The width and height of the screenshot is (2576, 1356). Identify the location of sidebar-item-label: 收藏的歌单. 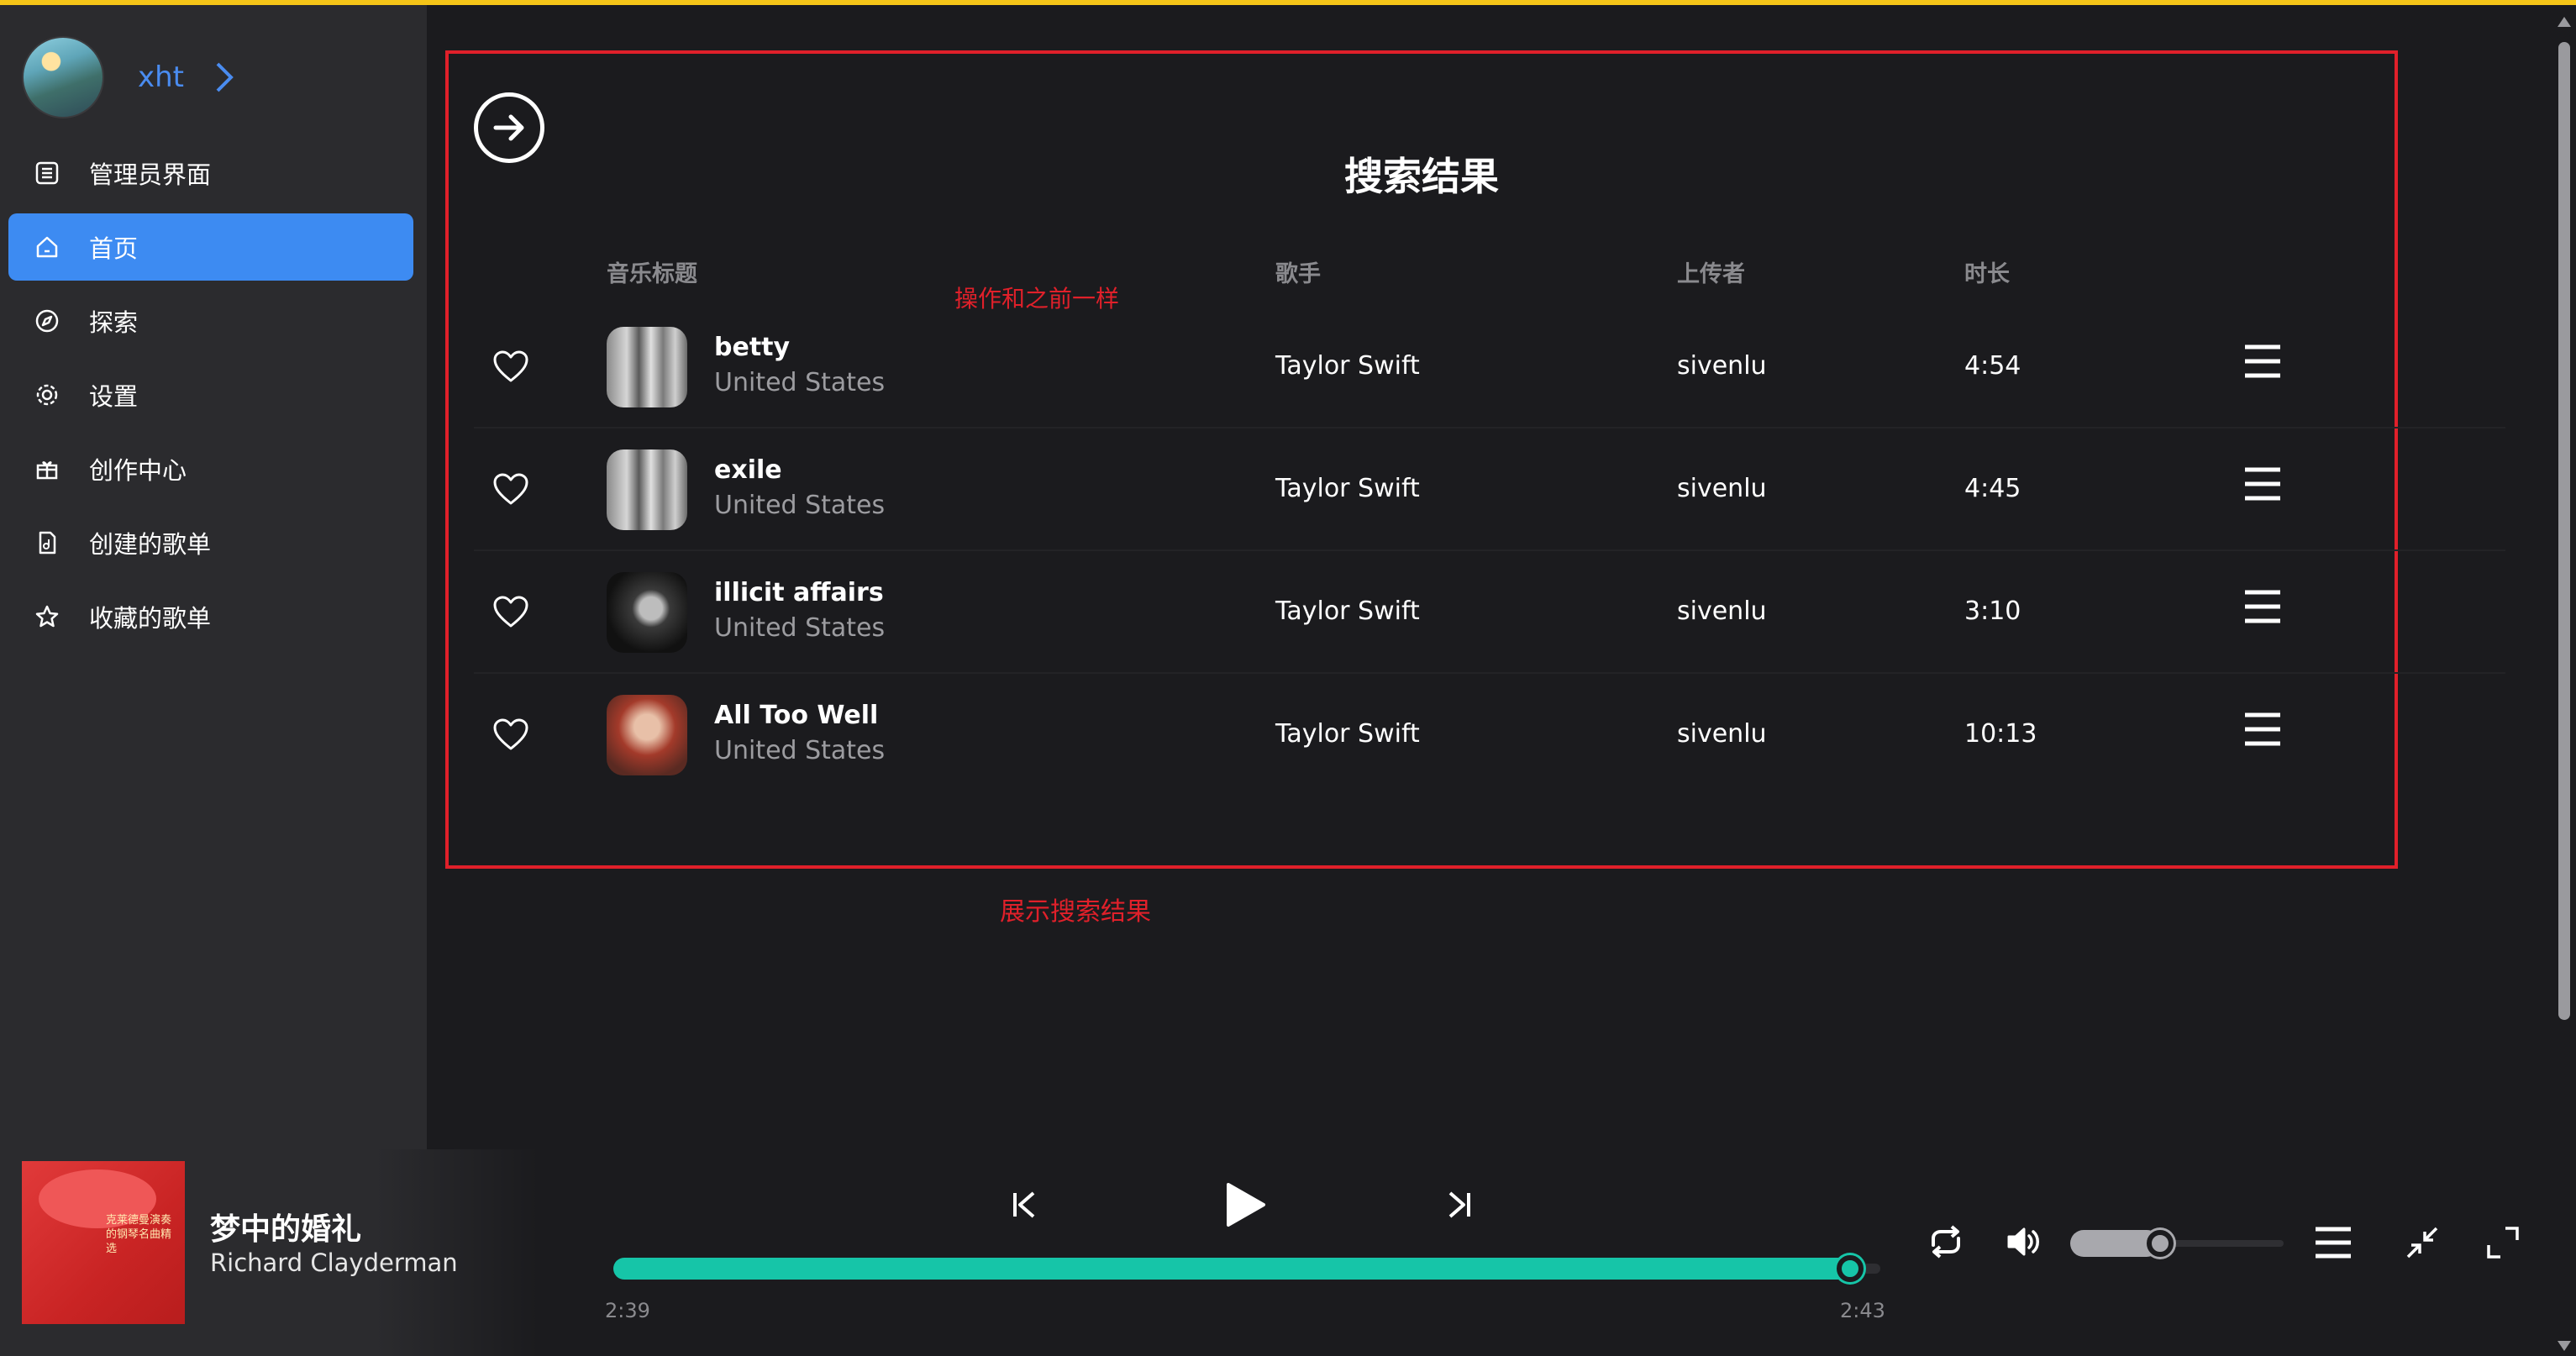
(150, 618).